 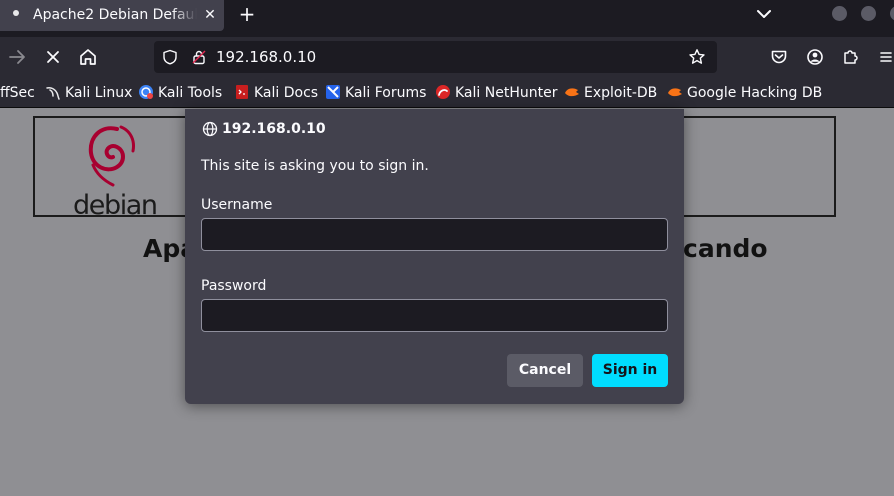 What do you see at coordinates (435, 57) in the screenshot?
I see `url-bar: 192.168.0.10` at bounding box center [435, 57].